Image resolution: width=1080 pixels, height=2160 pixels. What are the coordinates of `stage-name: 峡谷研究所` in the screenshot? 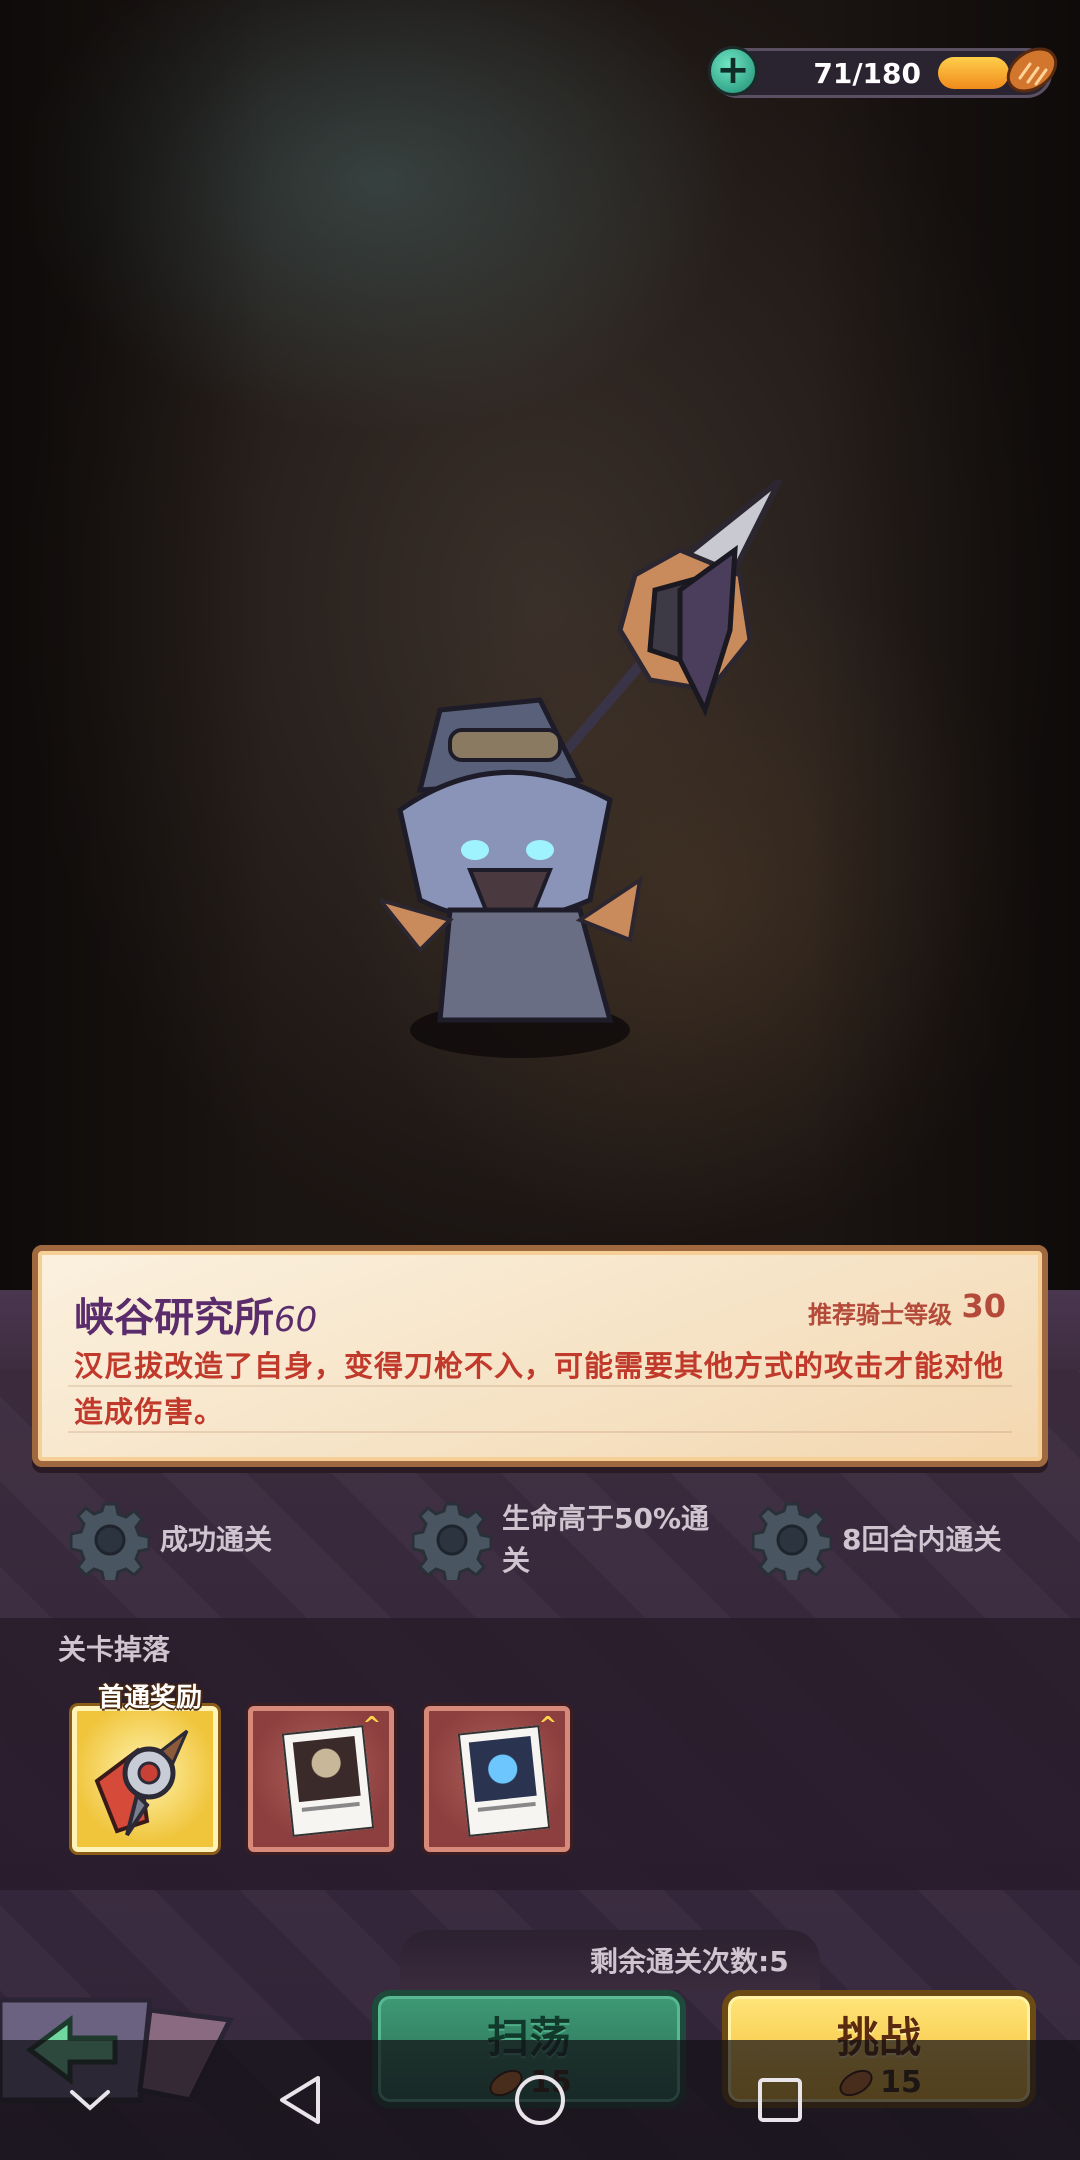 It's located at (174, 1318).